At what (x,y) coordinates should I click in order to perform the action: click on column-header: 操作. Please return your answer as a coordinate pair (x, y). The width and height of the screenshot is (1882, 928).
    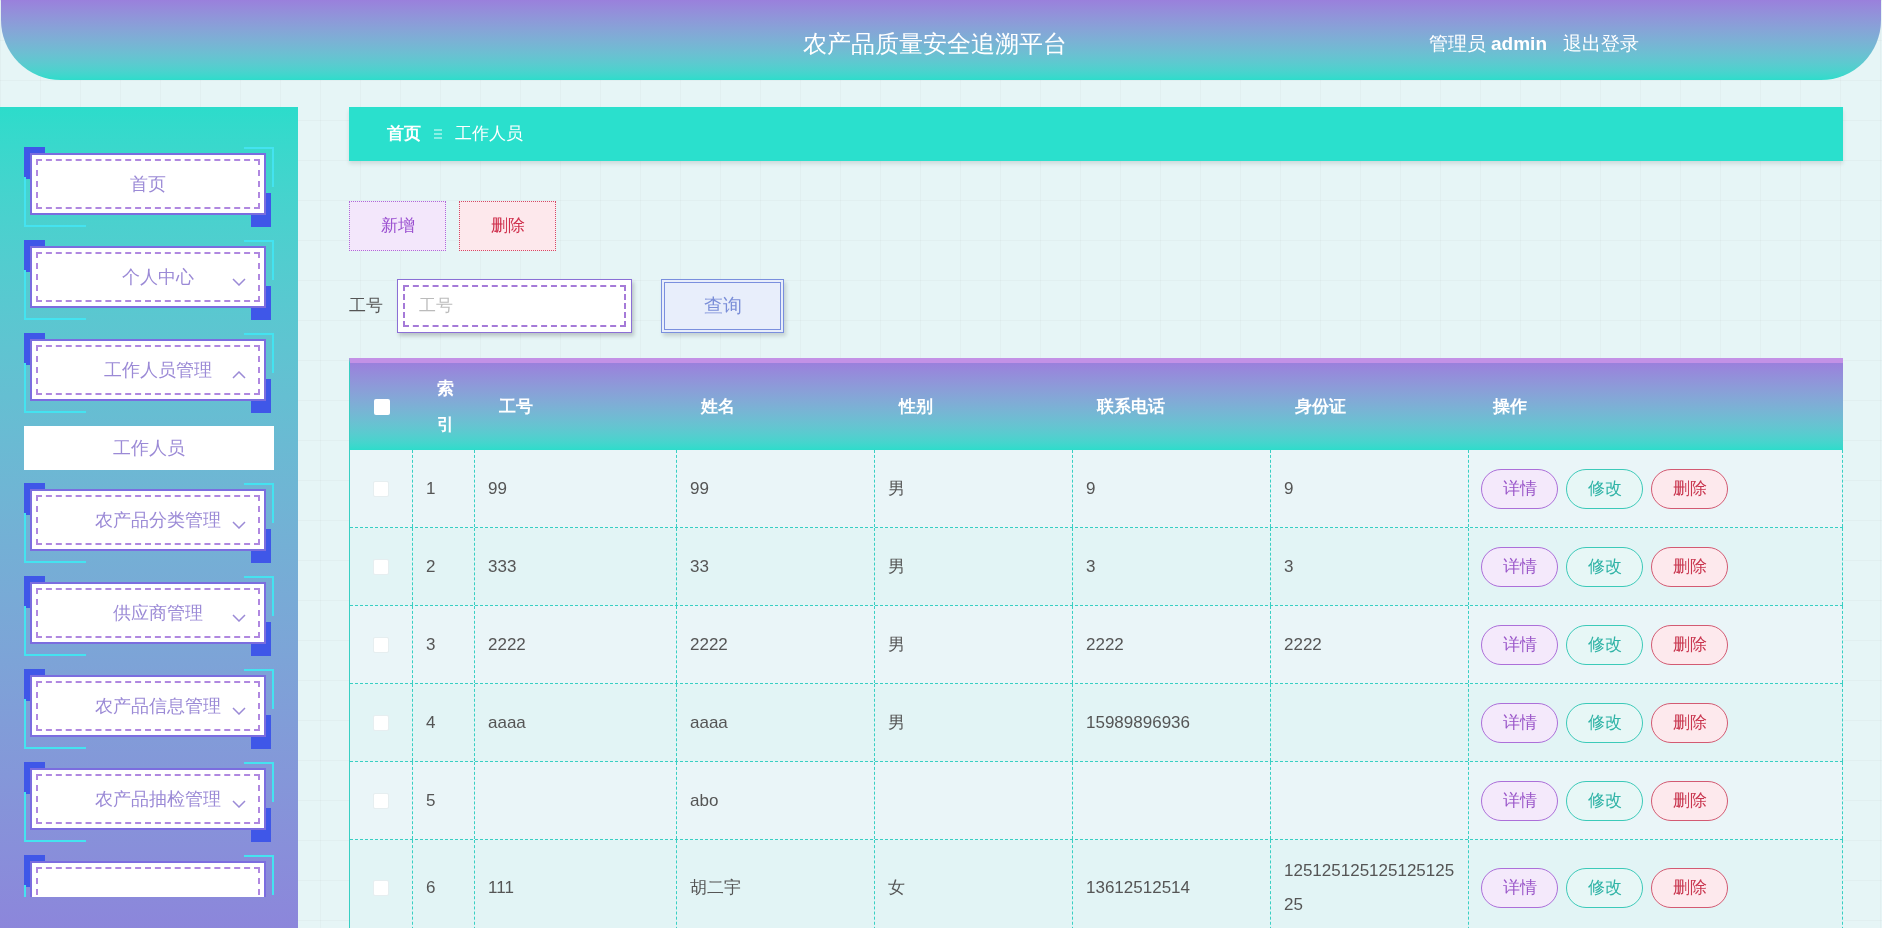
    Looking at the image, I should click on (1510, 406).